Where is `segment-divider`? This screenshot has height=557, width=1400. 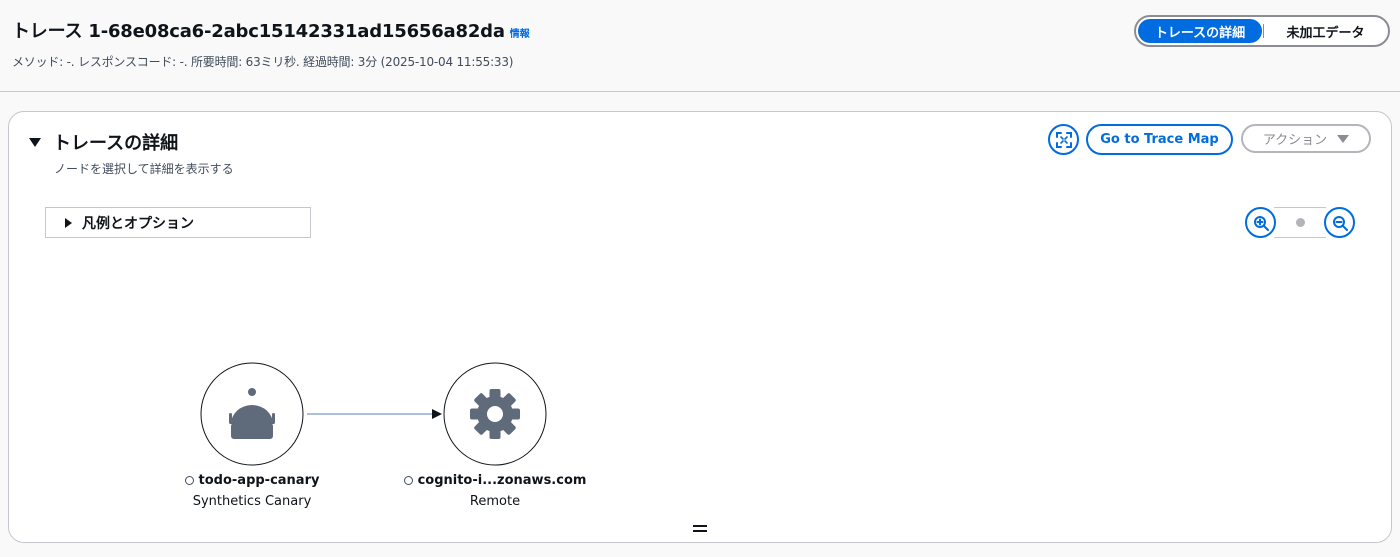
segment-divider is located at coordinates (1263, 31).